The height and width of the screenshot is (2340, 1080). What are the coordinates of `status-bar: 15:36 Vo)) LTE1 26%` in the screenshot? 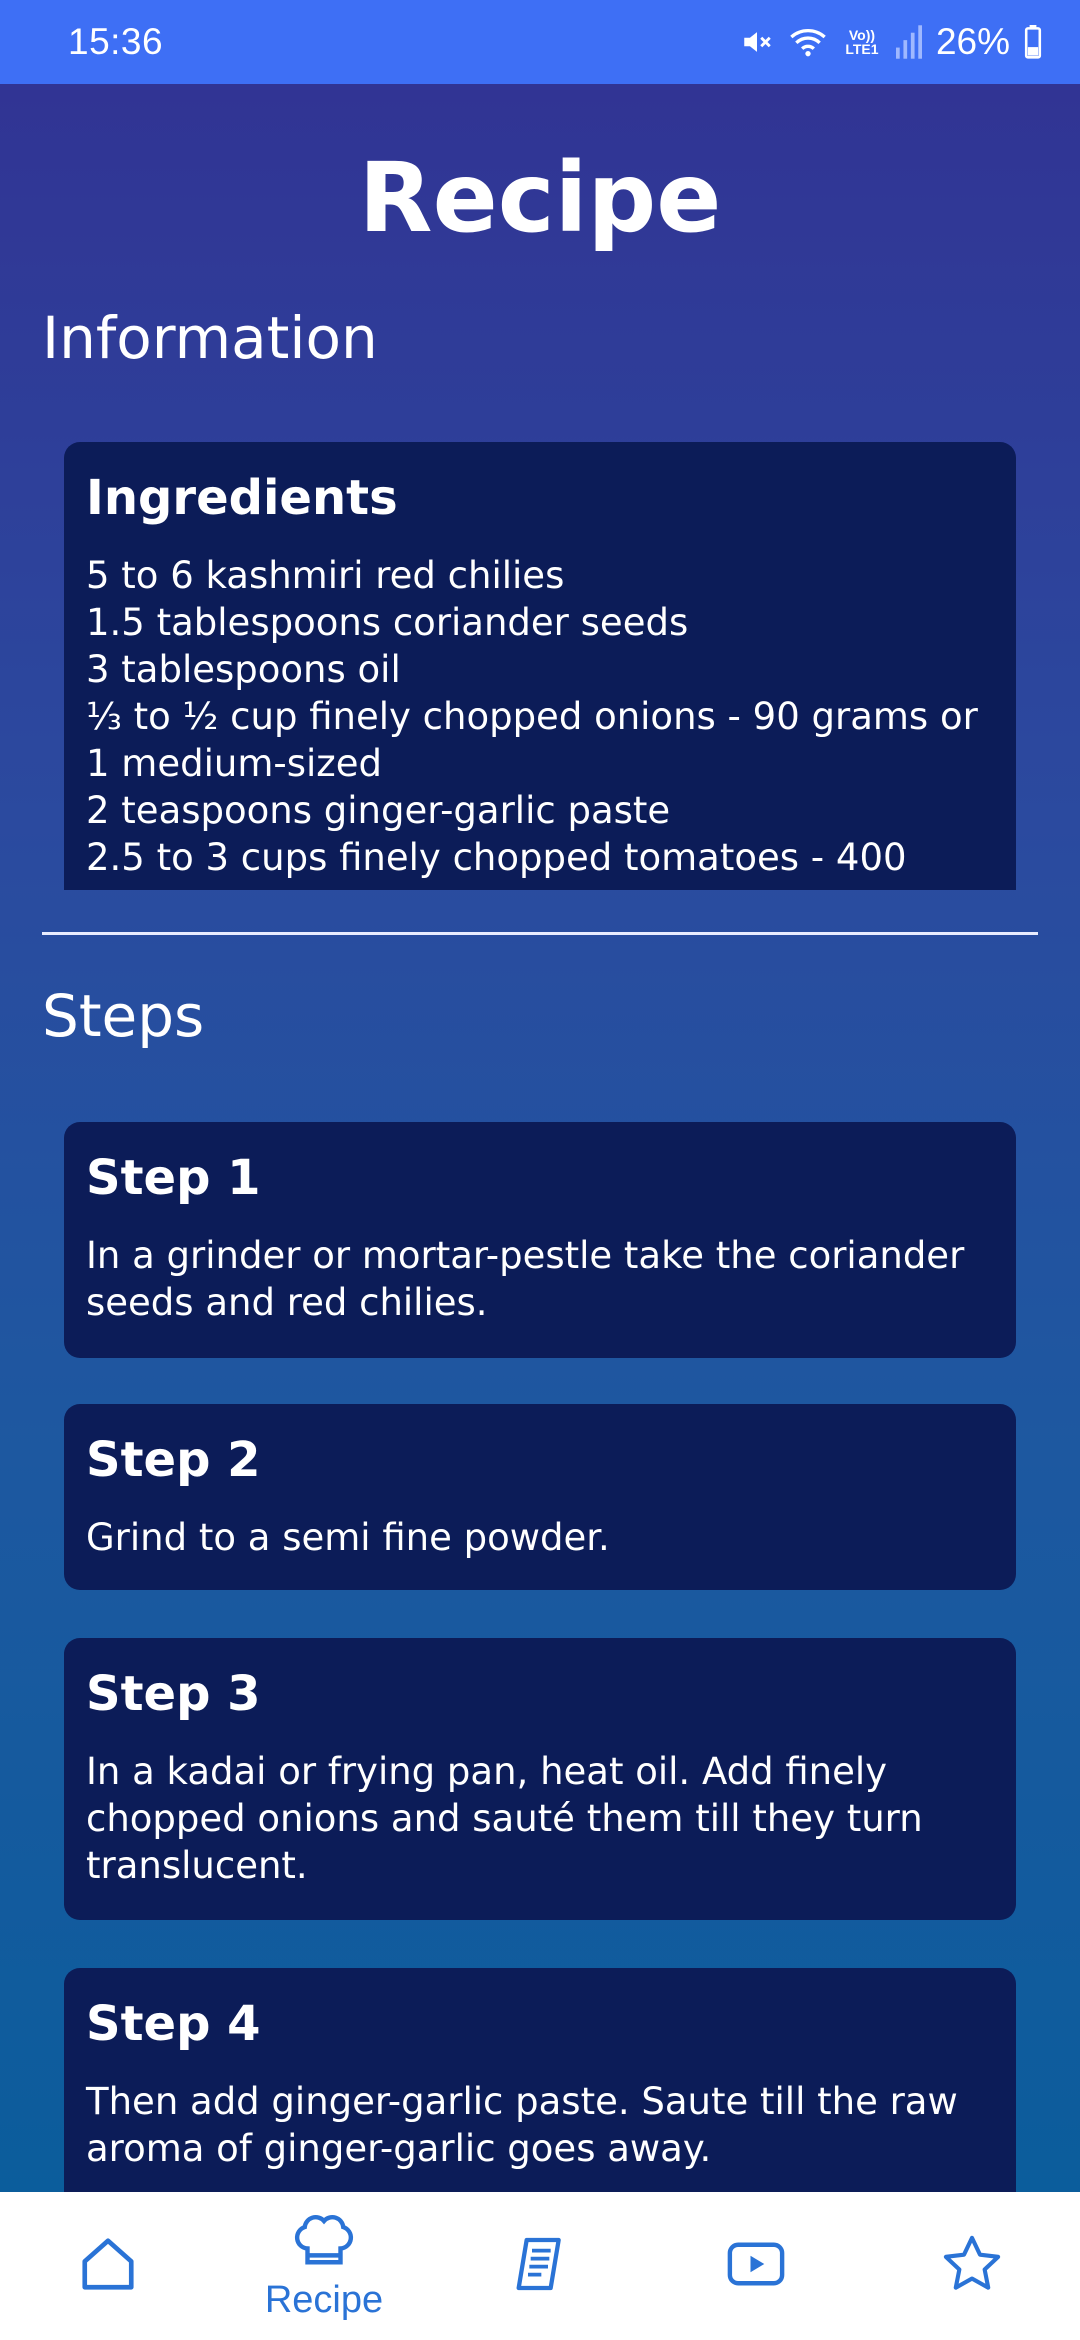 It's located at (540, 42).